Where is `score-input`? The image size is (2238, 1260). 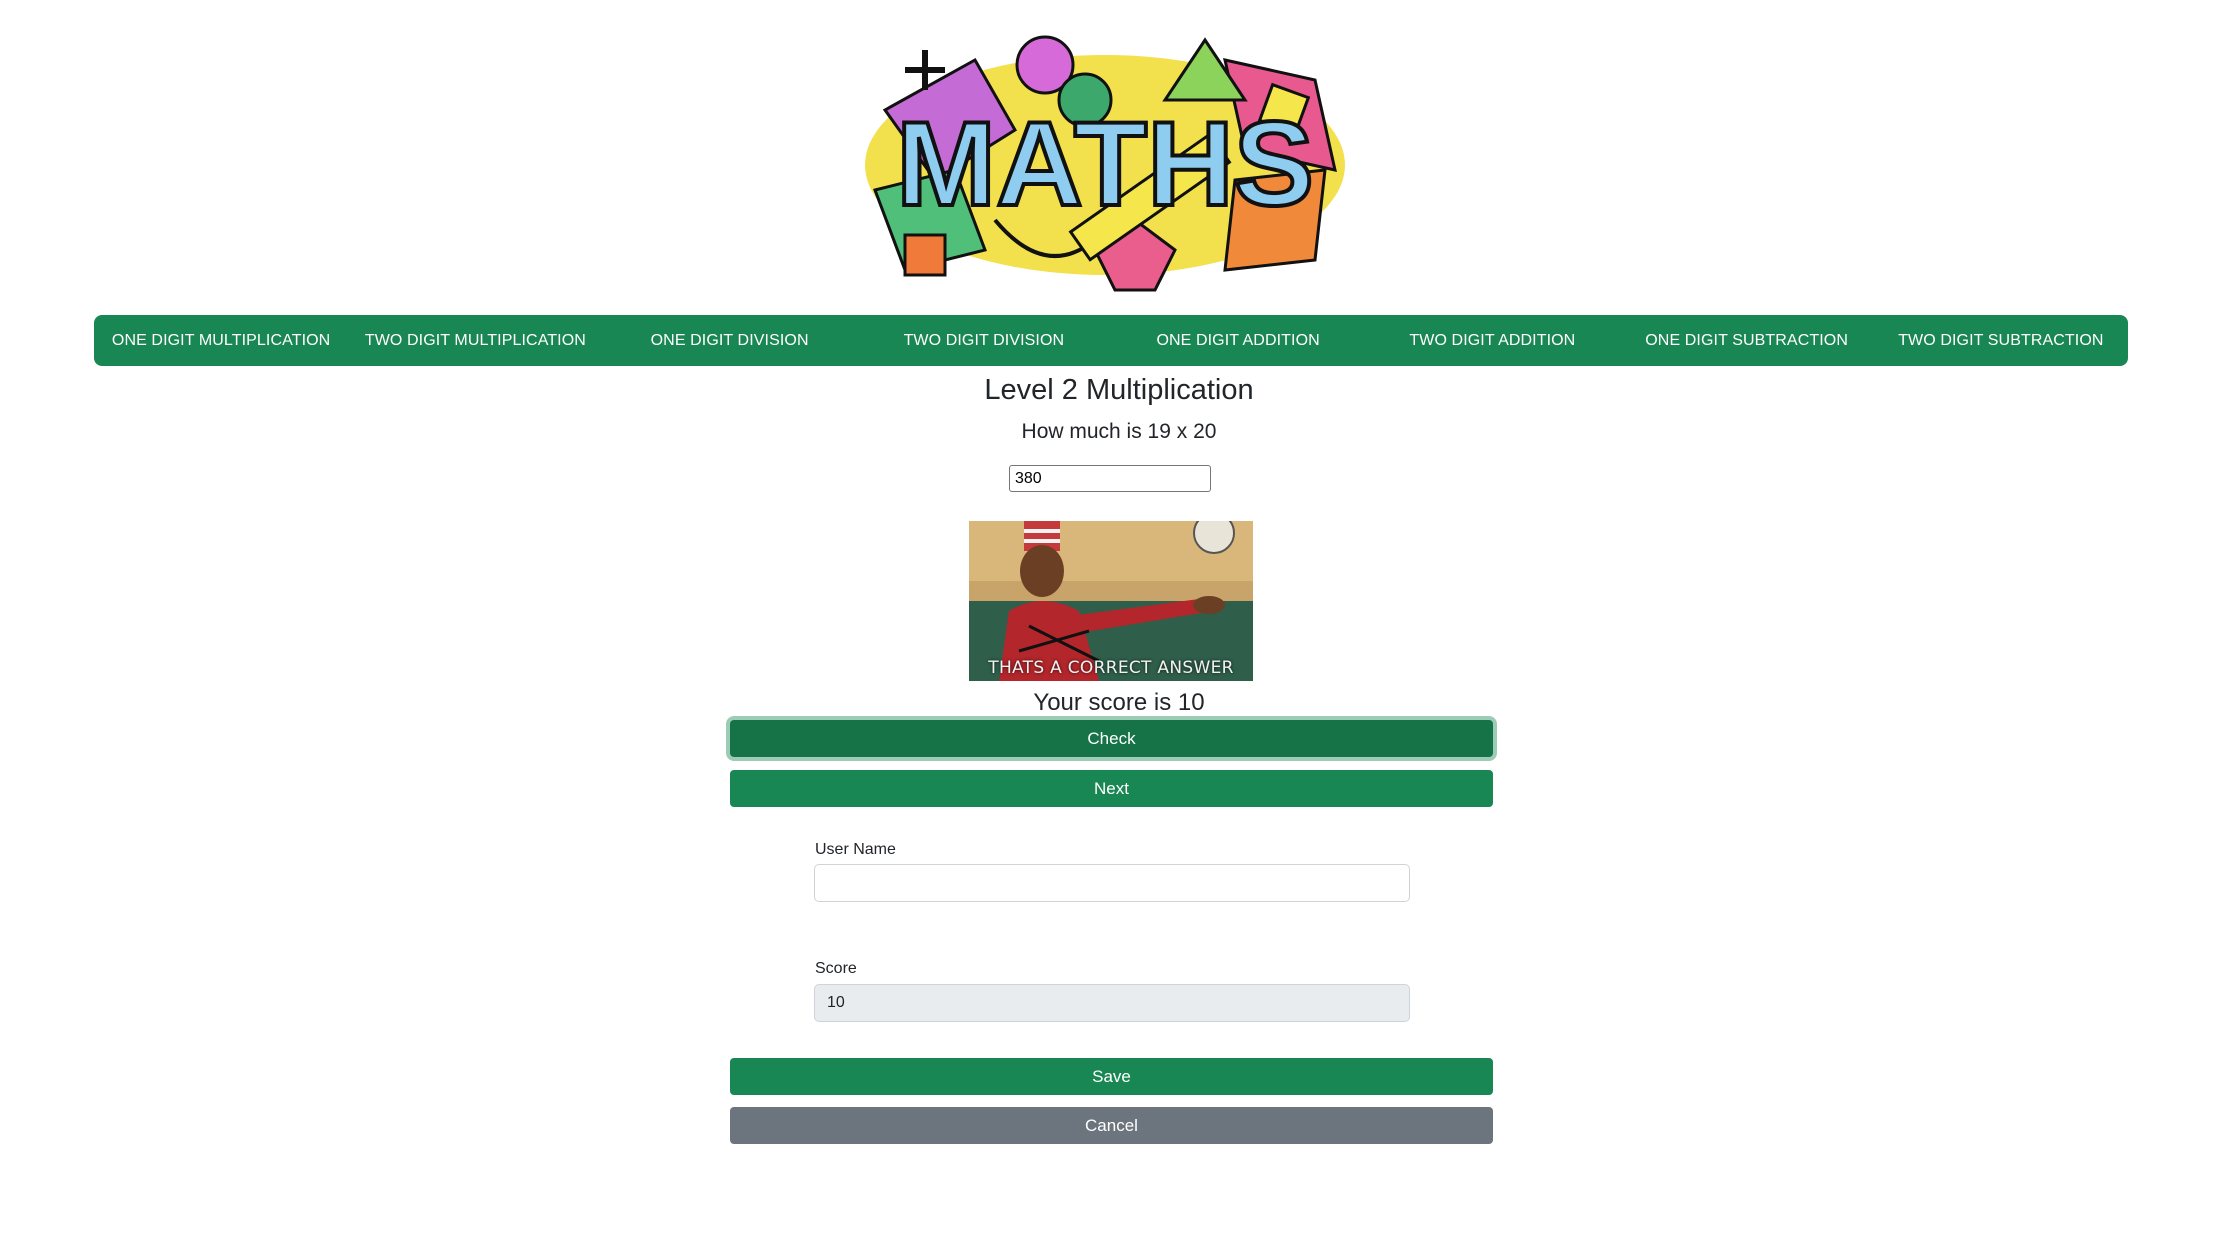
score-input is located at coordinates (1112, 1003).